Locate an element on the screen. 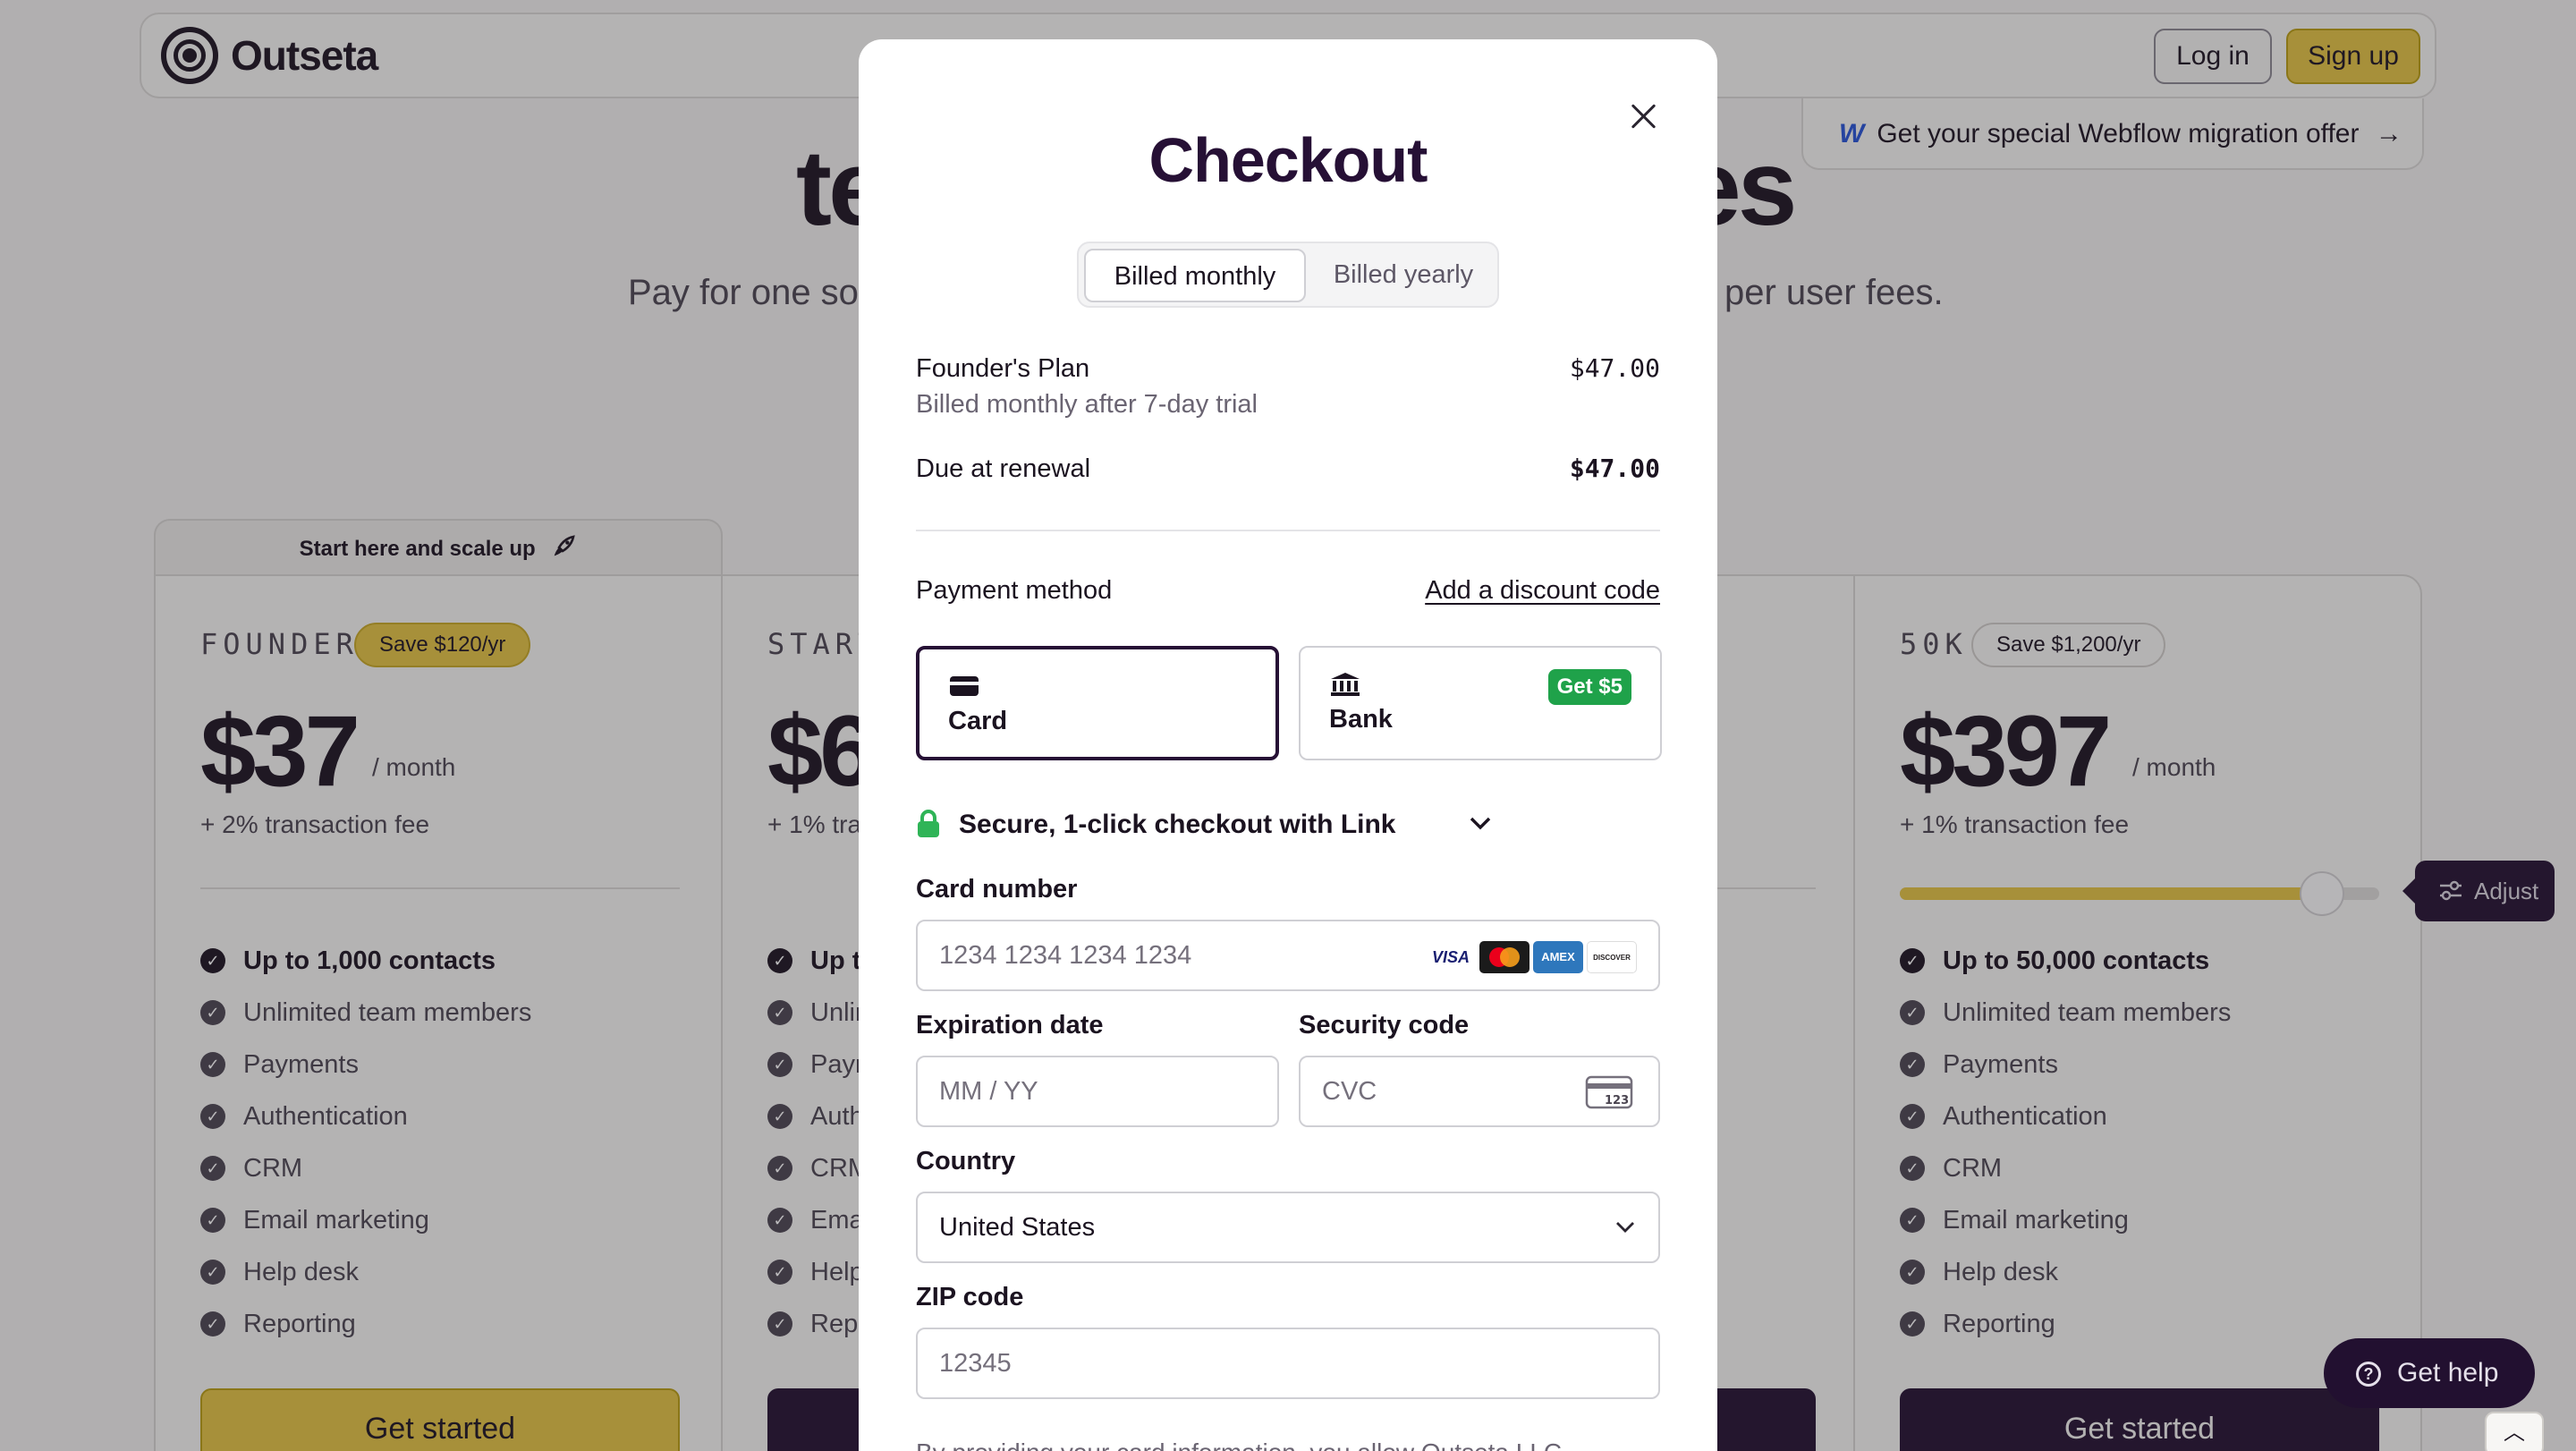 The image size is (2576, 1451). due-at-renewal-amount: $47.00 is located at coordinates (1614, 468).